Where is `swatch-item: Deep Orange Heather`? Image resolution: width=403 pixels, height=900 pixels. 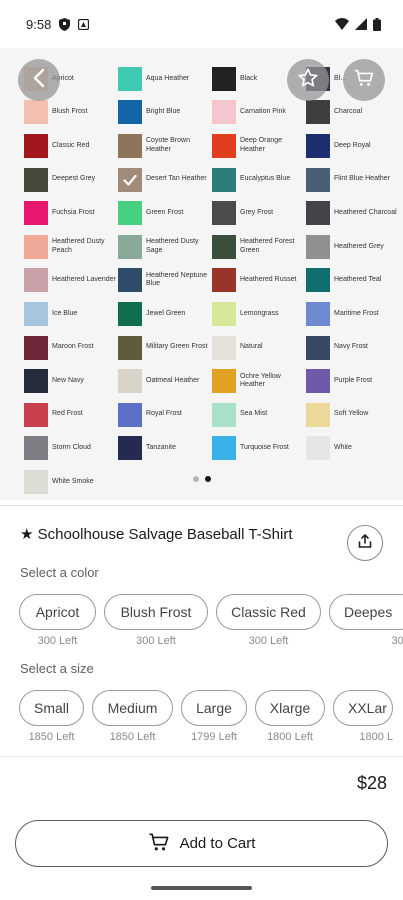
swatch-item: Deep Orange Heather is located at coordinates (259, 146).